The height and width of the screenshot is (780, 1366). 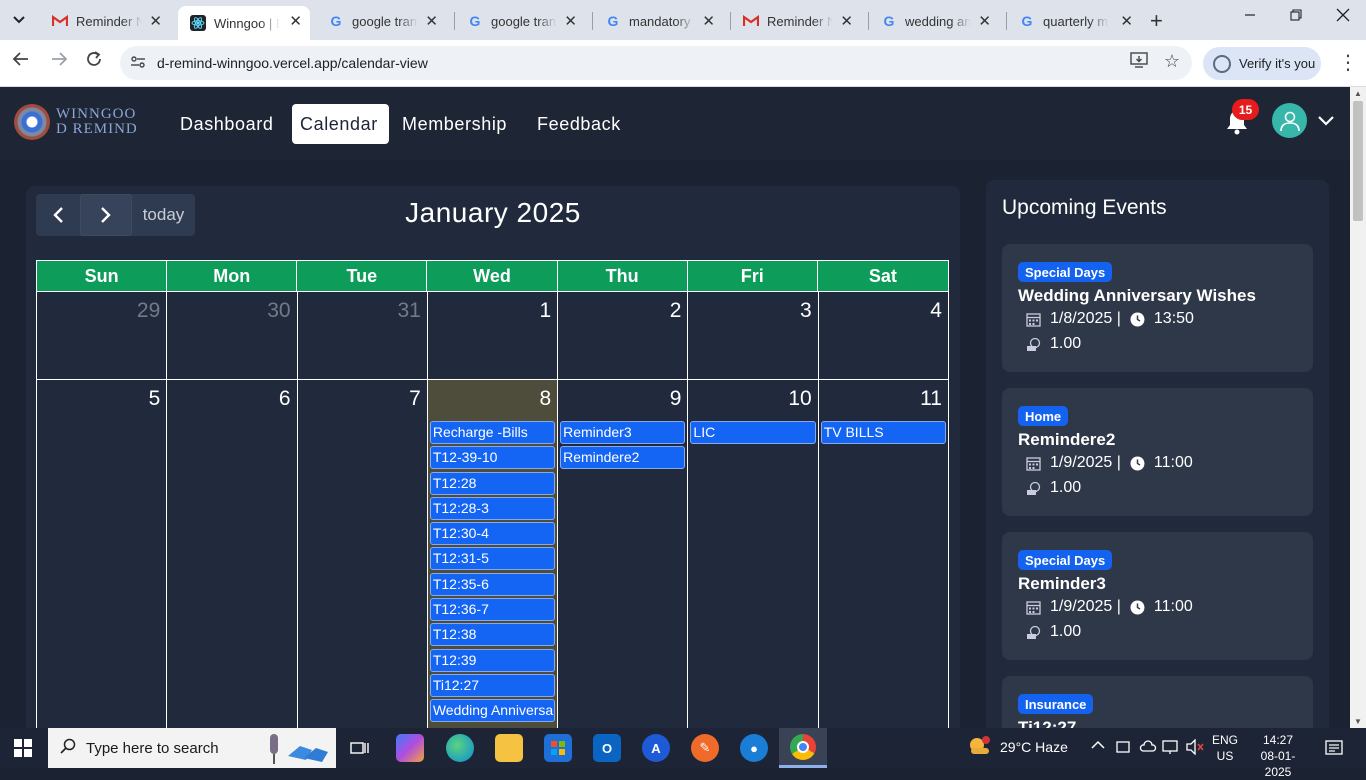 I want to click on forward-arrow-icon, so click(x=59, y=62).